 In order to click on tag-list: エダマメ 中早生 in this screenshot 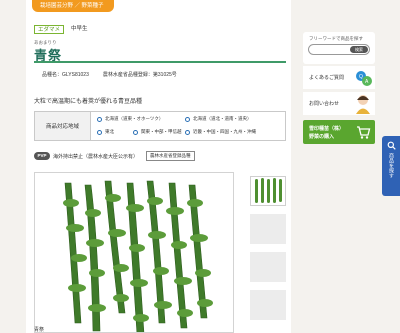, I will do `click(62, 29)`.